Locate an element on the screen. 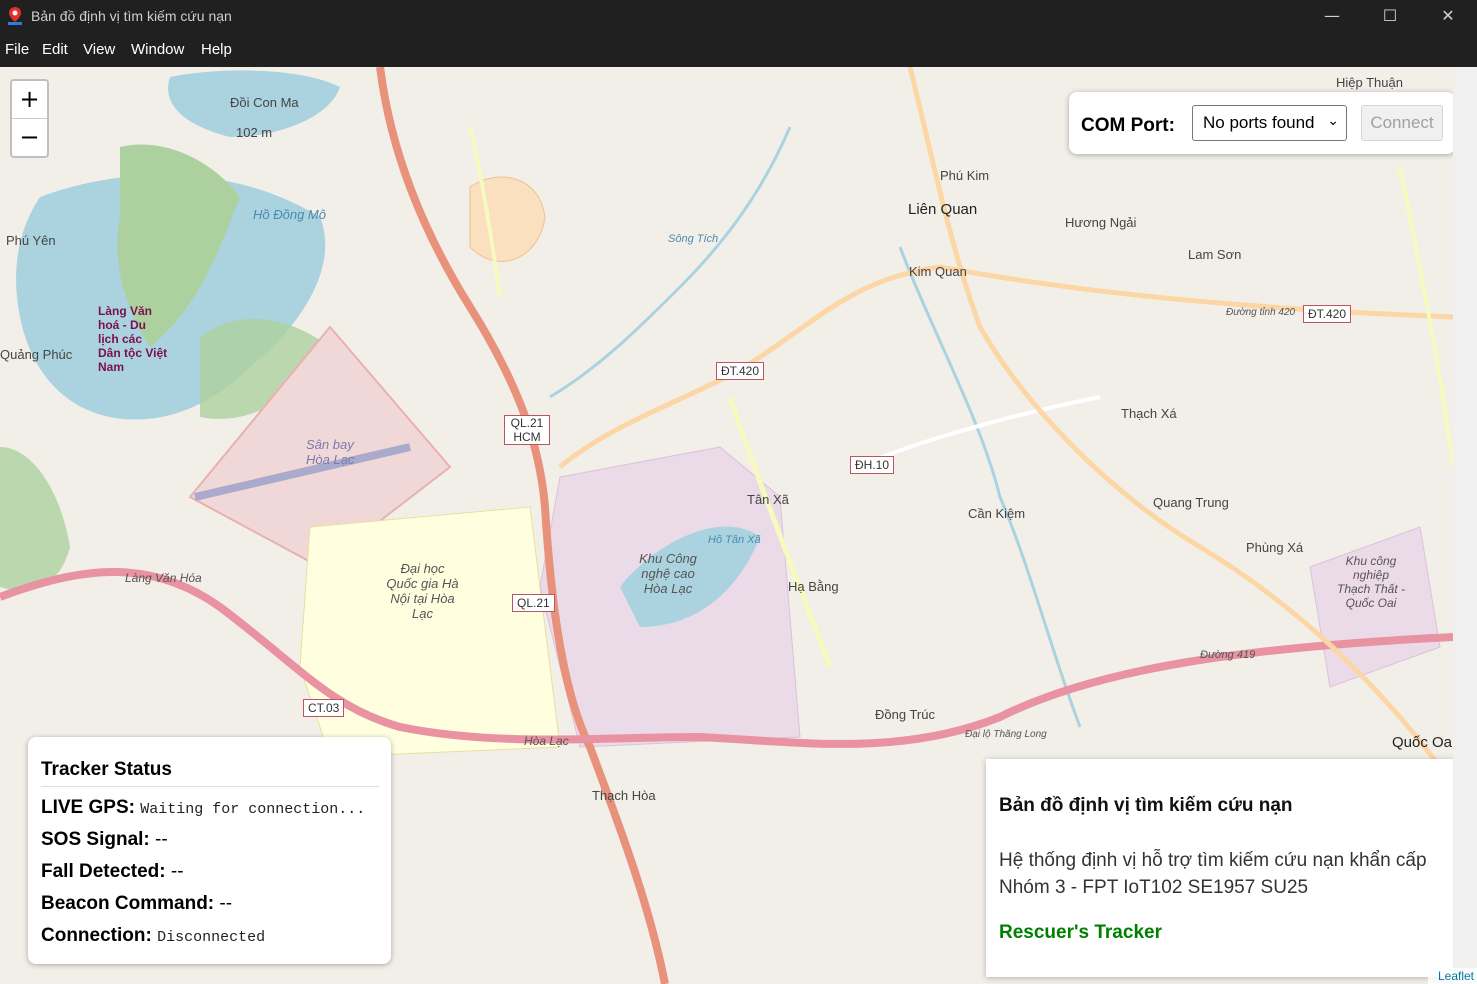 The width and height of the screenshot is (1477, 984). minimize-button: — is located at coordinates (1332, 16).